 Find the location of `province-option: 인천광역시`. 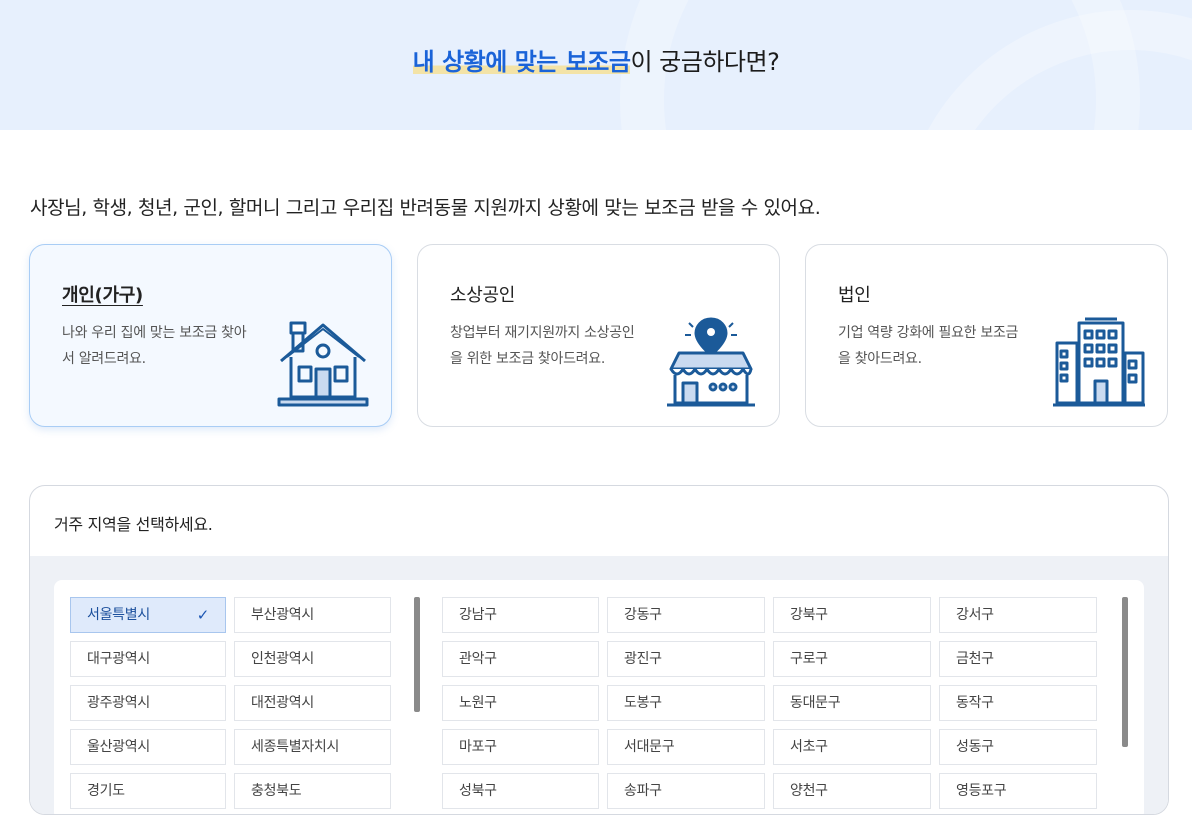

province-option: 인천광역시 is located at coordinates (312, 659).